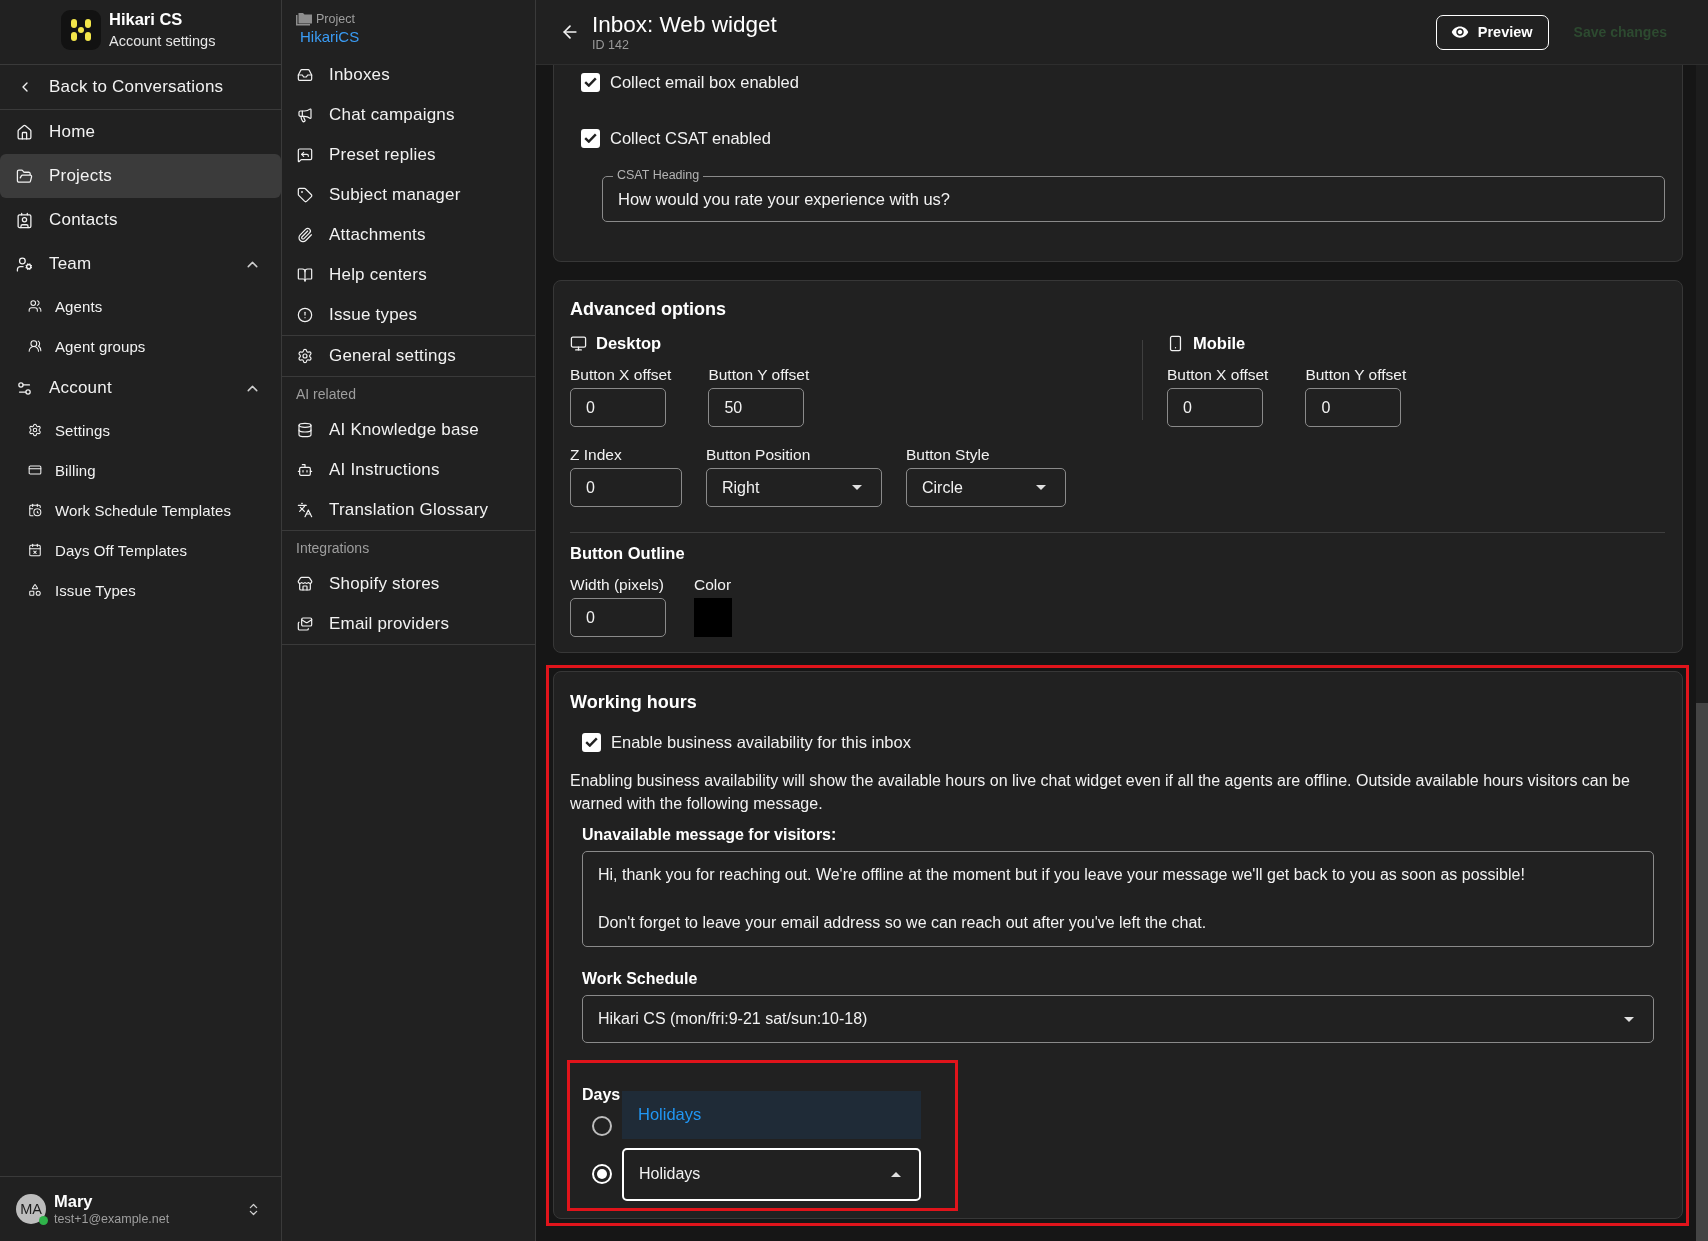 The image size is (1708, 1241). Describe the element at coordinates (408, 624) in the screenshot. I see `nav-item: Email providers` at that location.